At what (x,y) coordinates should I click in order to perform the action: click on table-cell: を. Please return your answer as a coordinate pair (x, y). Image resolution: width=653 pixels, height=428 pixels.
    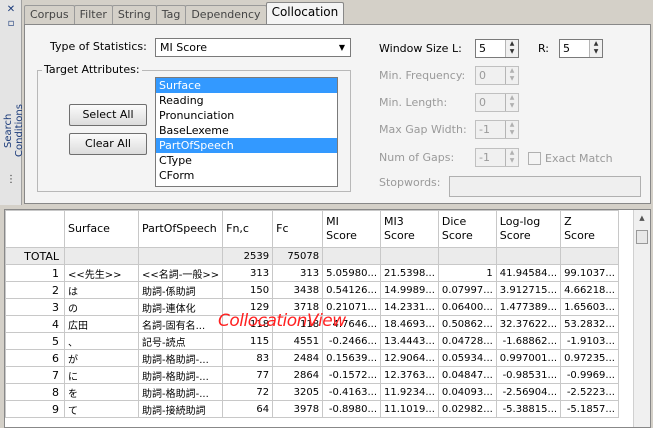
    Looking at the image, I should click on (101, 392).